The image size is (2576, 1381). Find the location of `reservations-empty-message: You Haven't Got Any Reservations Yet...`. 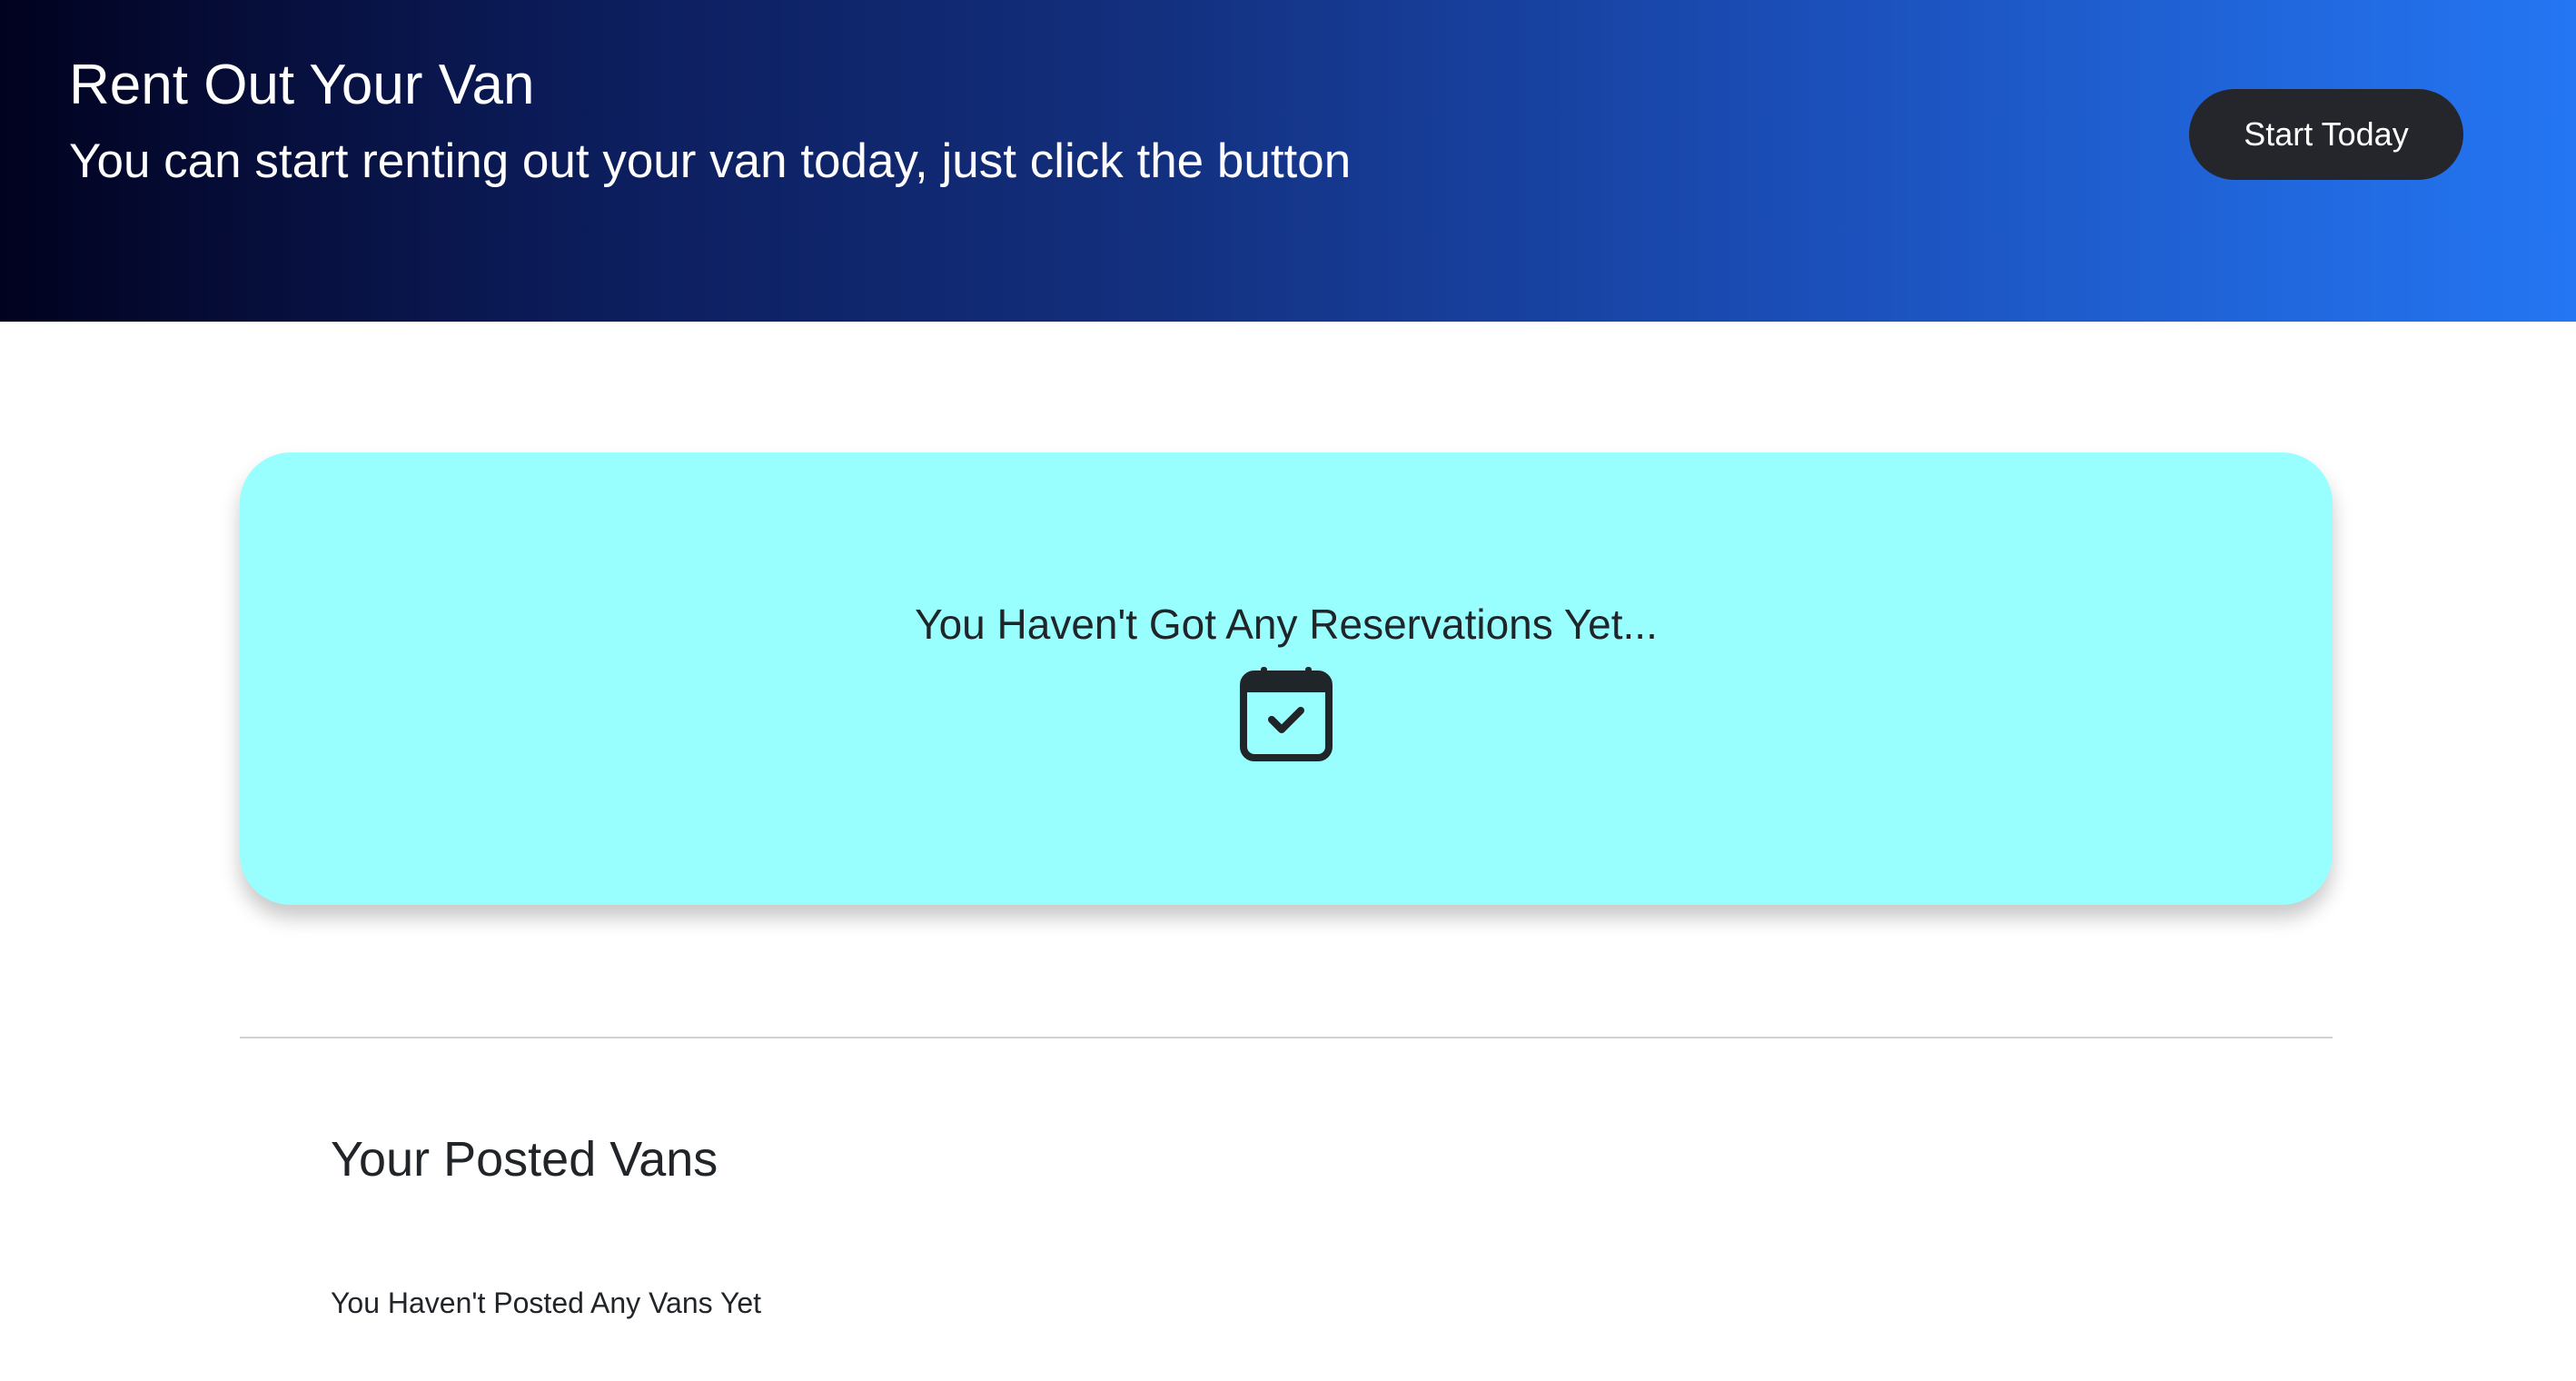

reservations-empty-message: You Haven't Got Any Reservations Yet... is located at coordinates (1286, 624).